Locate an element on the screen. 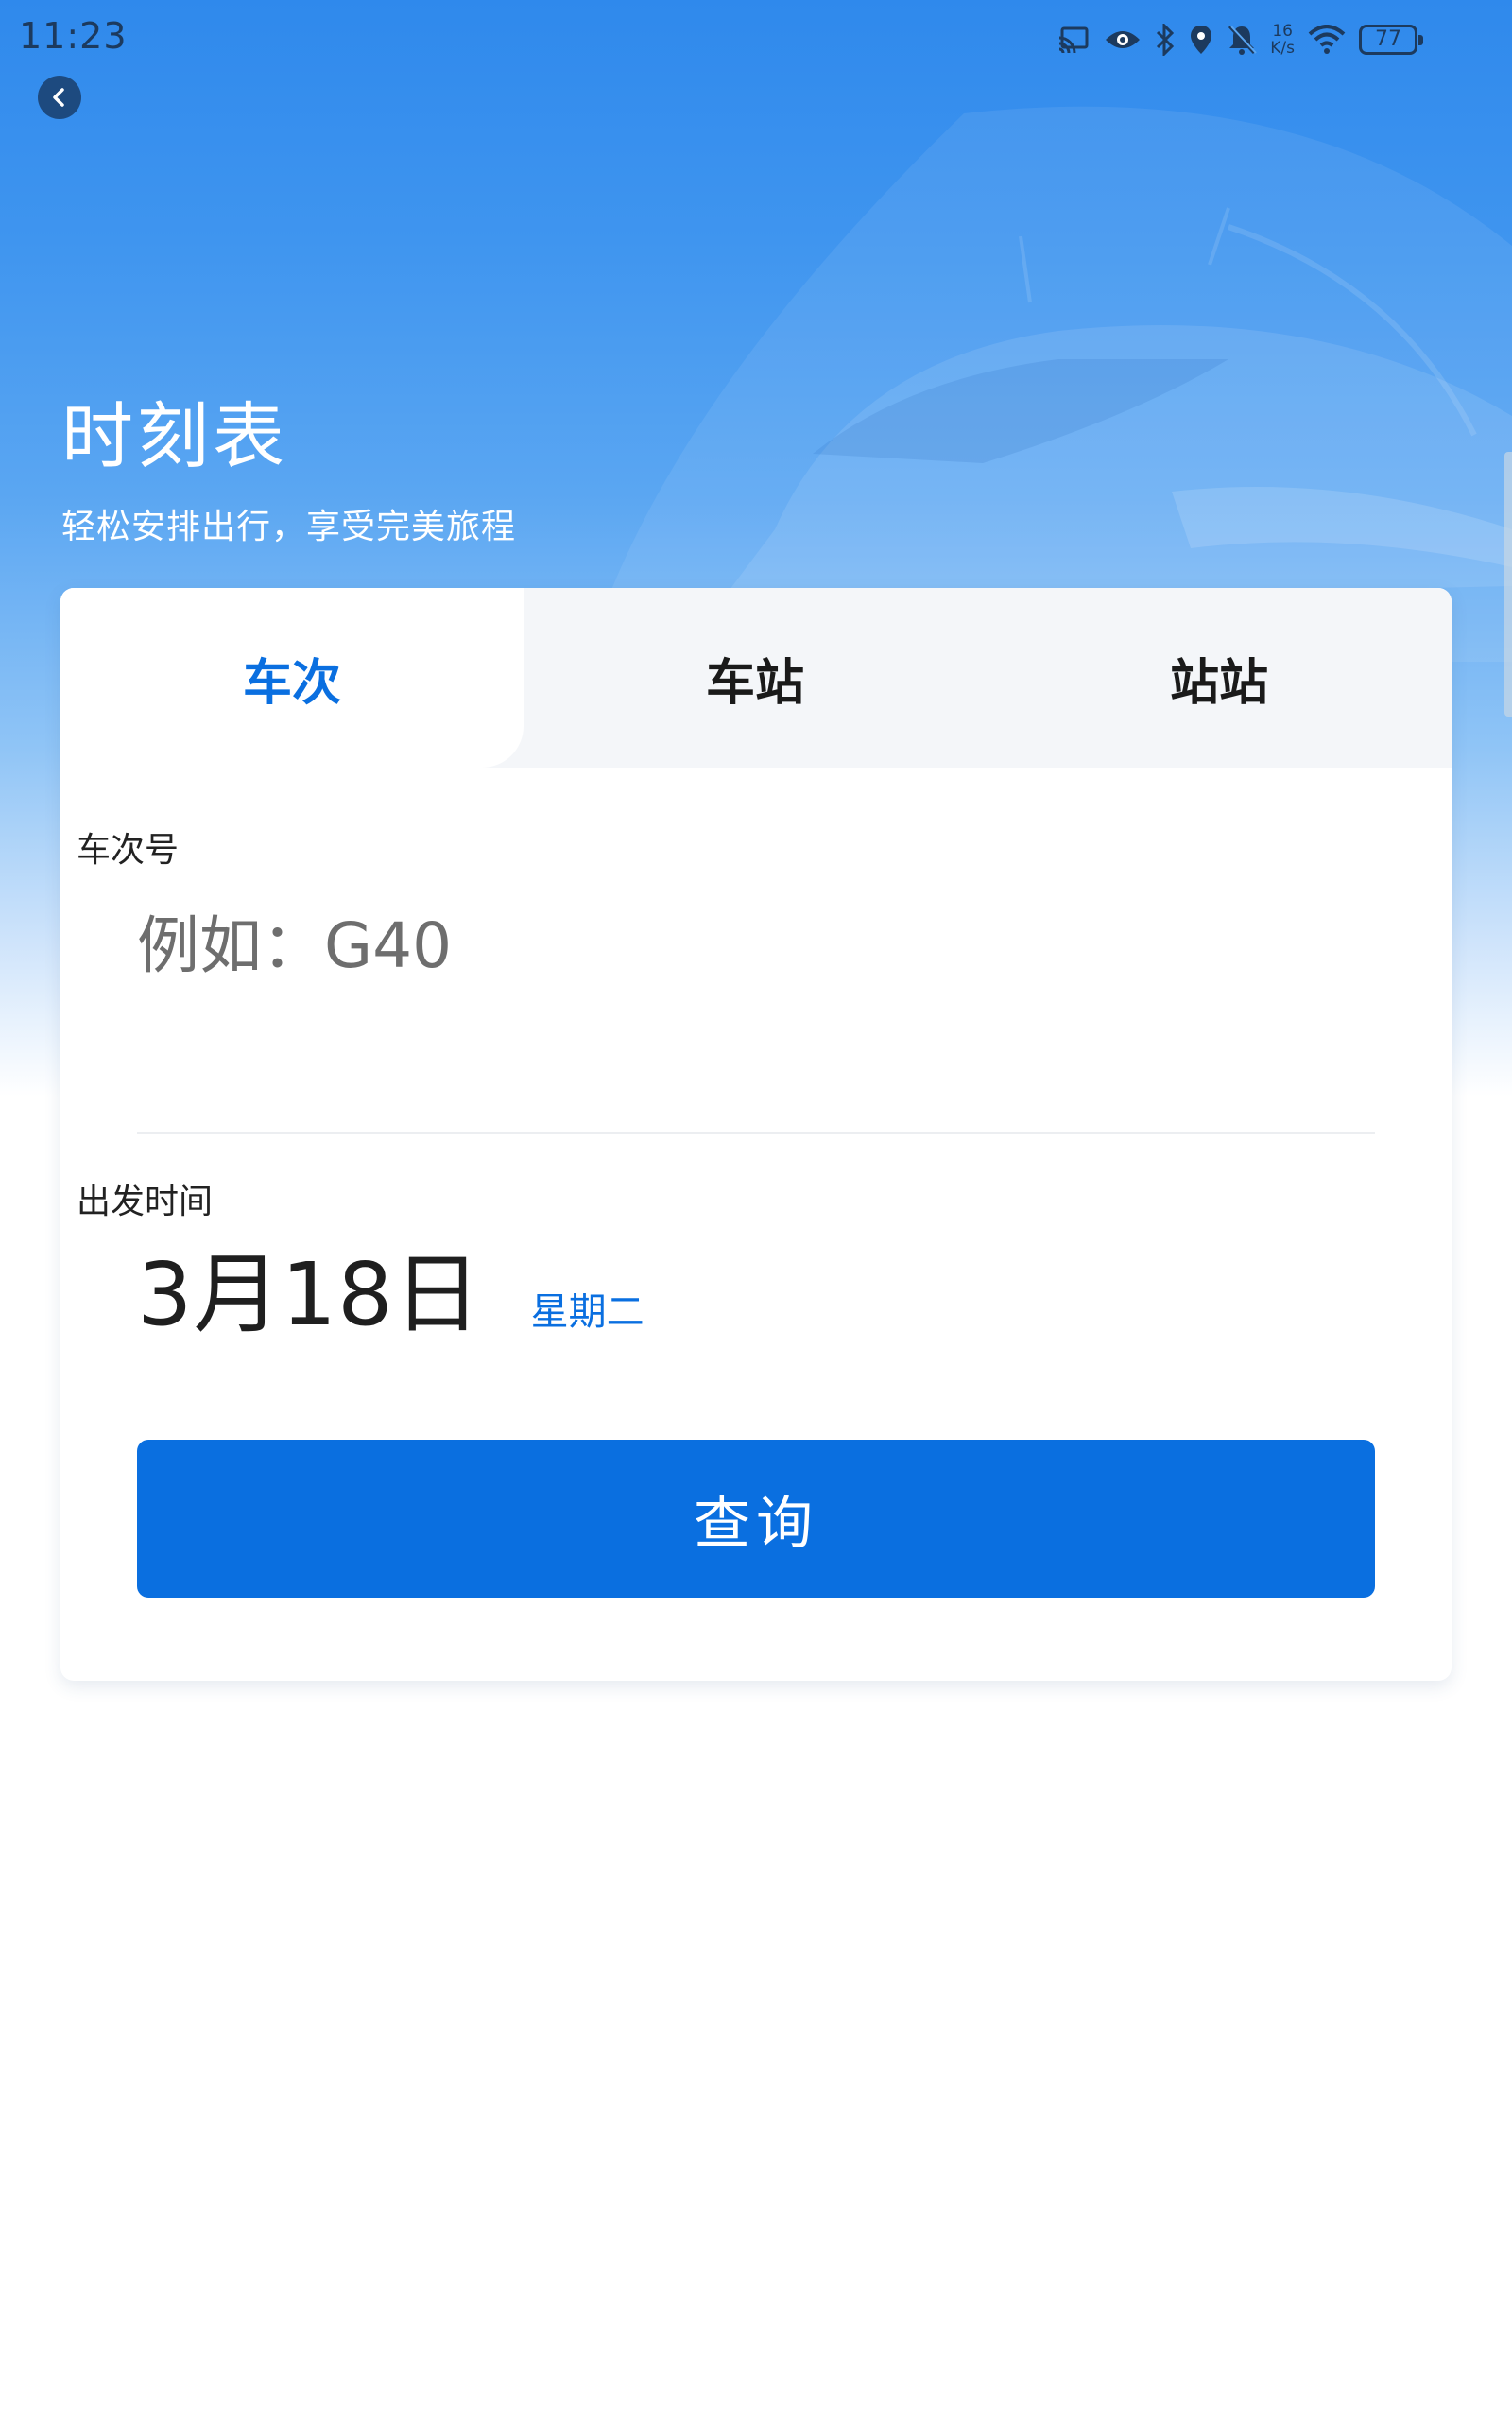  status-time: 11:23 is located at coordinates (73, 36).